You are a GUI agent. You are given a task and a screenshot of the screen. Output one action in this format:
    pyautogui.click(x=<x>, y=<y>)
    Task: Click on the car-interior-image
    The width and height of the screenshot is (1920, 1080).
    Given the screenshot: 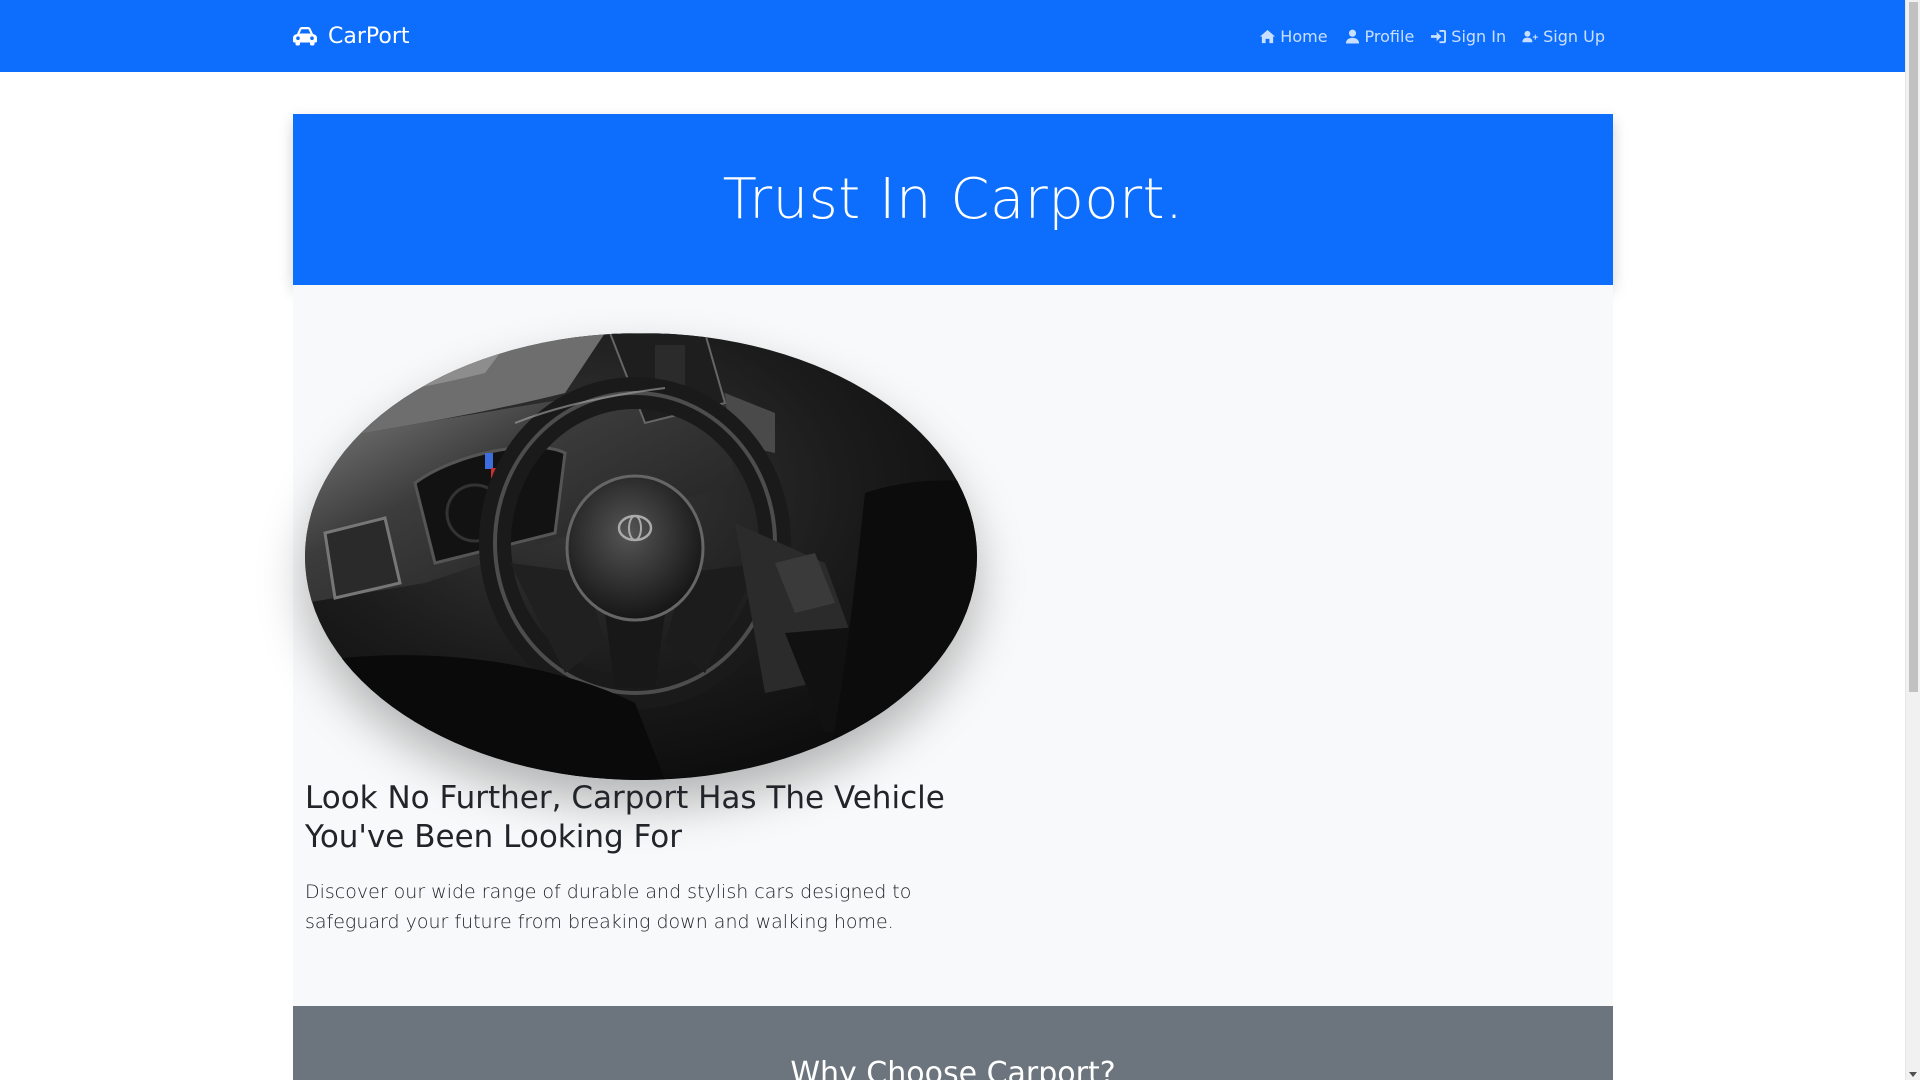 What is the action you would take?
    pyautogui.click(x=641, y=556)
    